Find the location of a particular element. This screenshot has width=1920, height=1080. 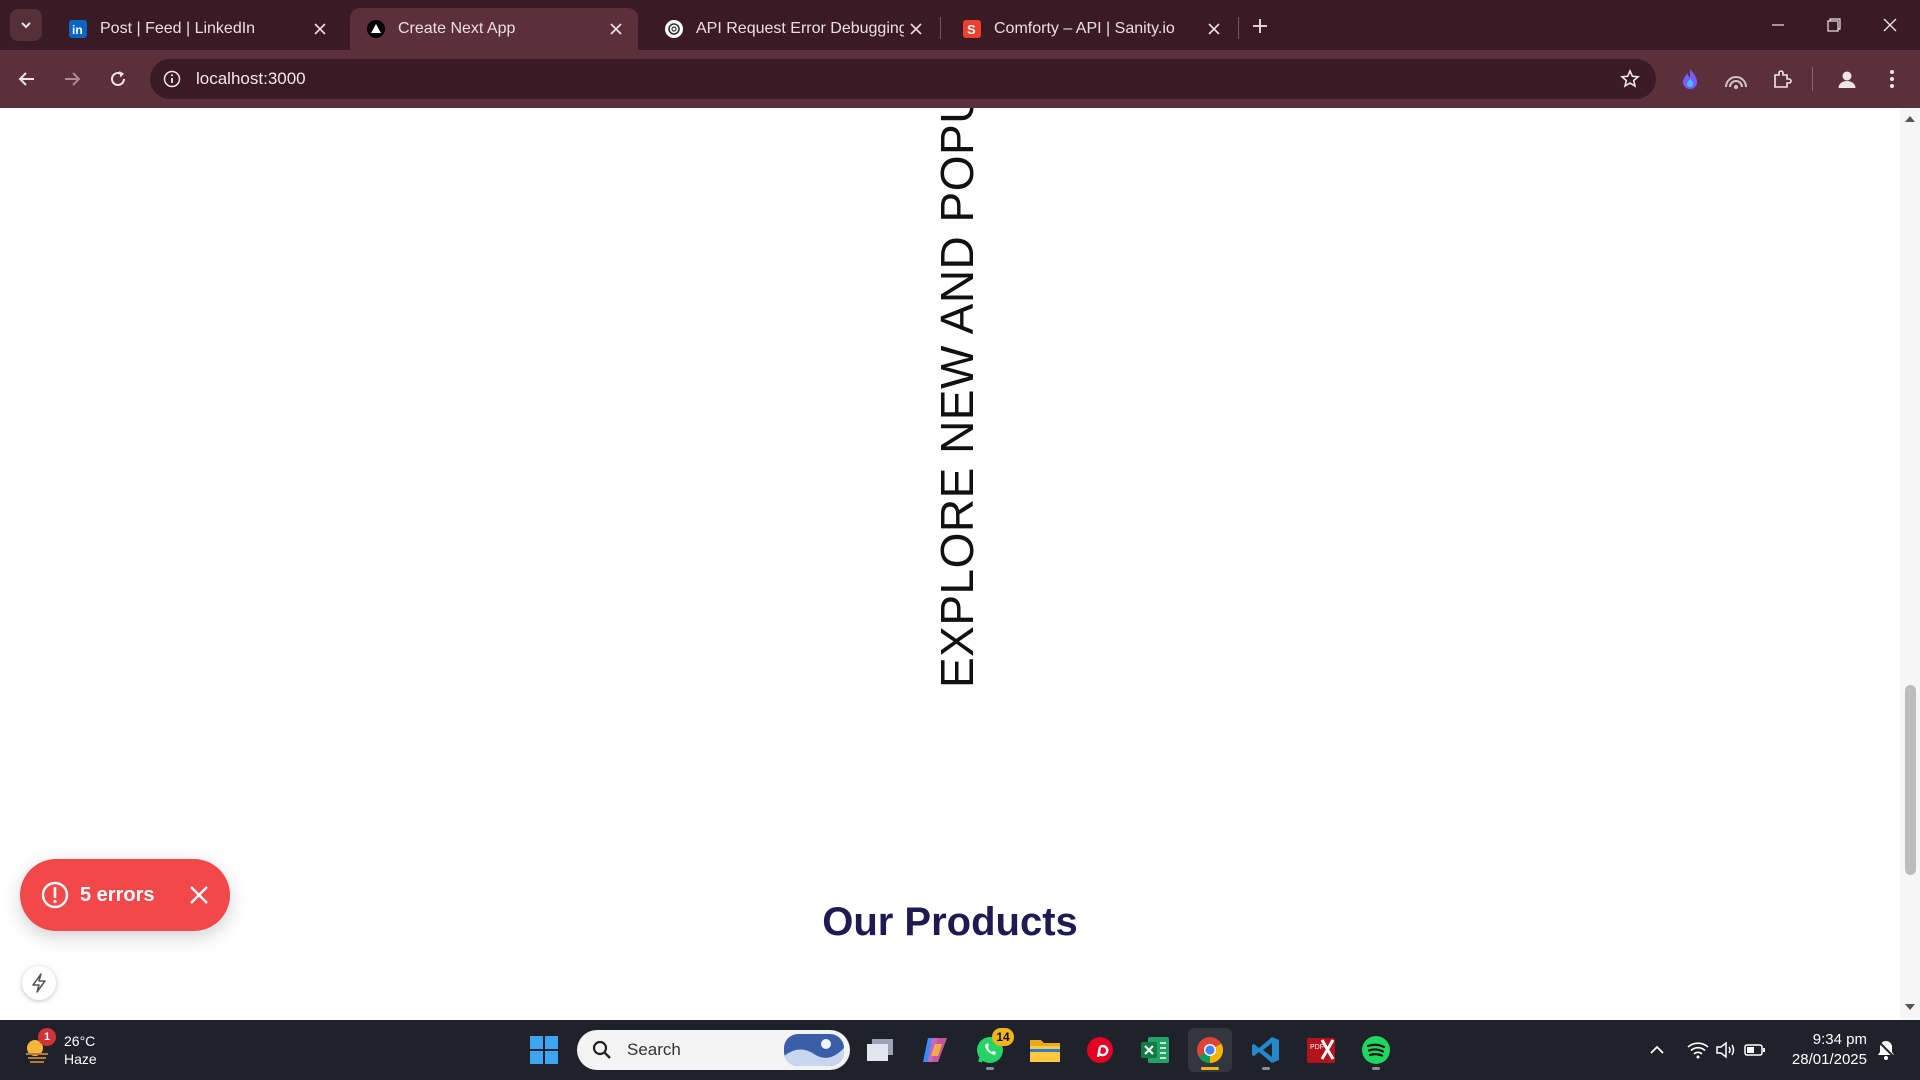

tab-title: Post | Feed | LinkedIn is located at coordinates (178, 28).